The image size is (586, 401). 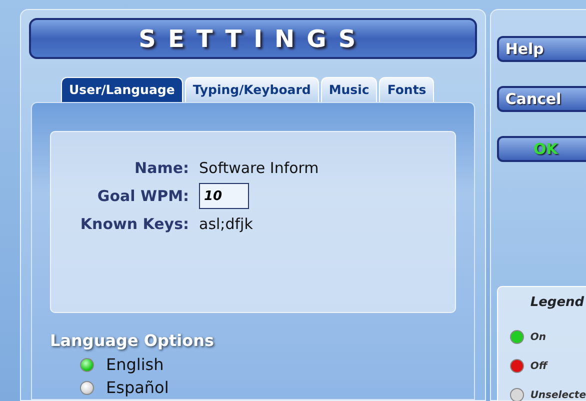 What do you see at coordinates (134, 224) in the screenshot?
I see `field-label: Known Keys:` at bounding box center [134, 224].